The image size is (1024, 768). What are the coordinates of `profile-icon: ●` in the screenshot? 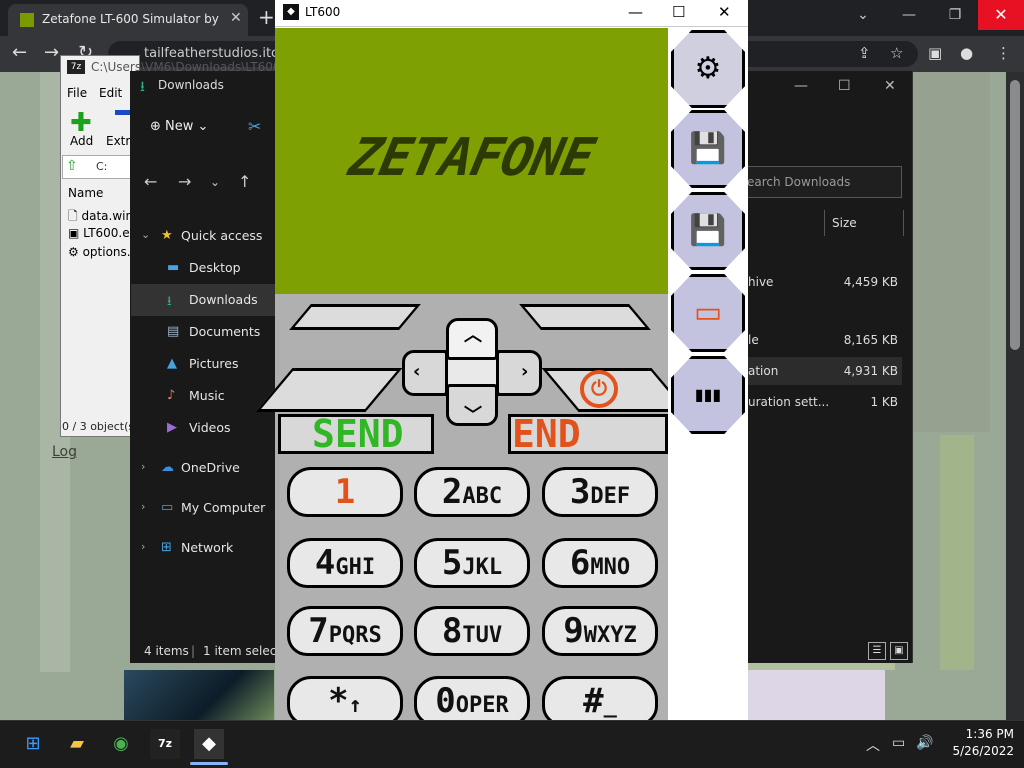 It's located at (966, 53).